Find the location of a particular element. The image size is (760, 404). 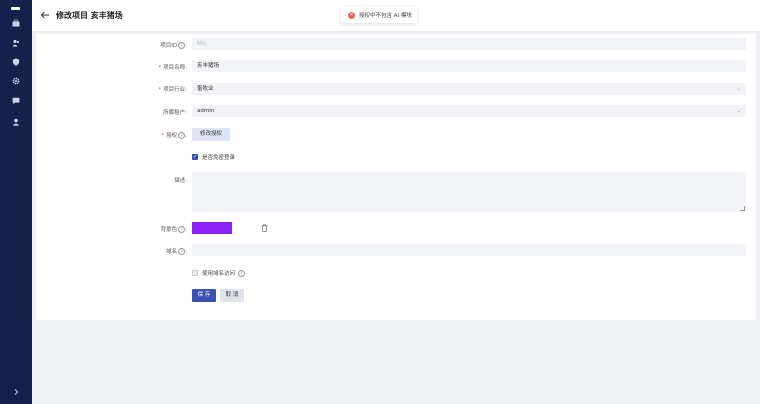

domain-input is located at coordinates (469, 250).